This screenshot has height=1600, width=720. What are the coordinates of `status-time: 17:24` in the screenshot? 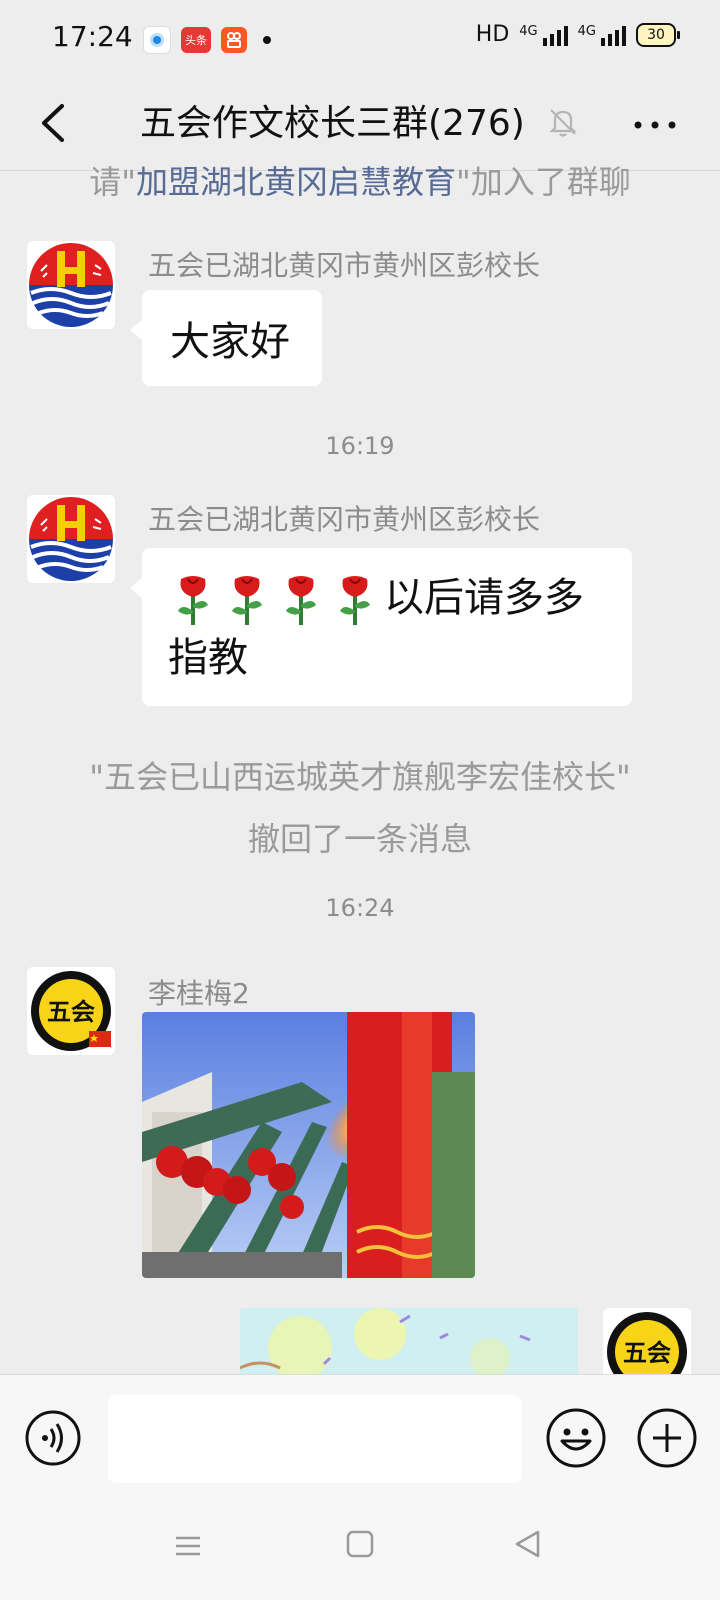 It's located at (92, 36).